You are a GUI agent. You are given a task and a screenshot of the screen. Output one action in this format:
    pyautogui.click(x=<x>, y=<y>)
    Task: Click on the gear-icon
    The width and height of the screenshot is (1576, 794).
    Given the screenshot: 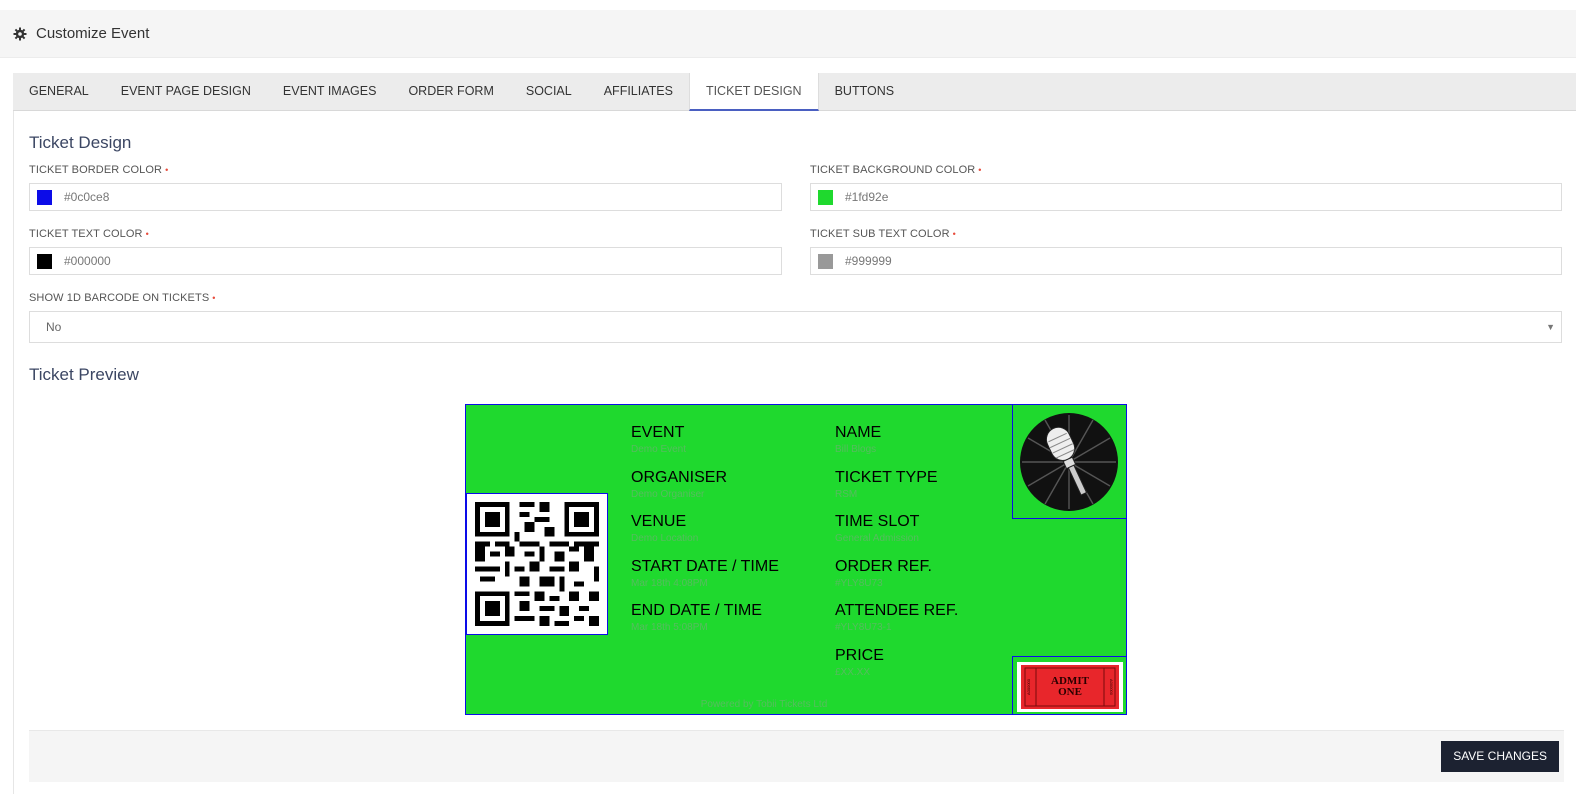 What is the action you would take?
    pyautogui.click(x=20, y=34)
    